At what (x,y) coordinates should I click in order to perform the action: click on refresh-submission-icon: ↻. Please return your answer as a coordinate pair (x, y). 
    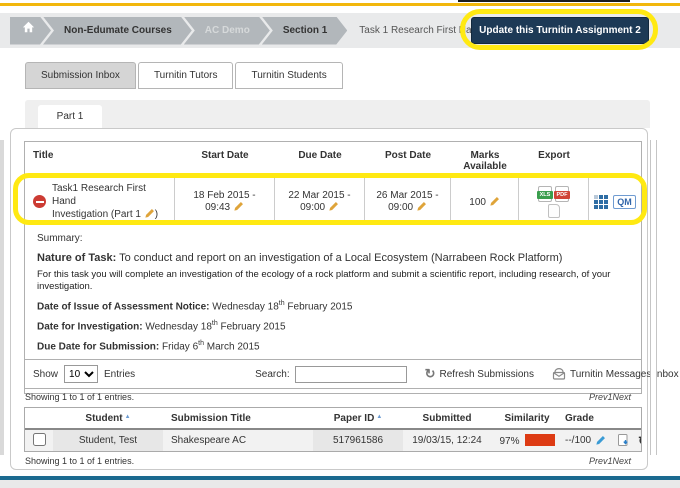
    Looking at the image, I should click on (639, 441).